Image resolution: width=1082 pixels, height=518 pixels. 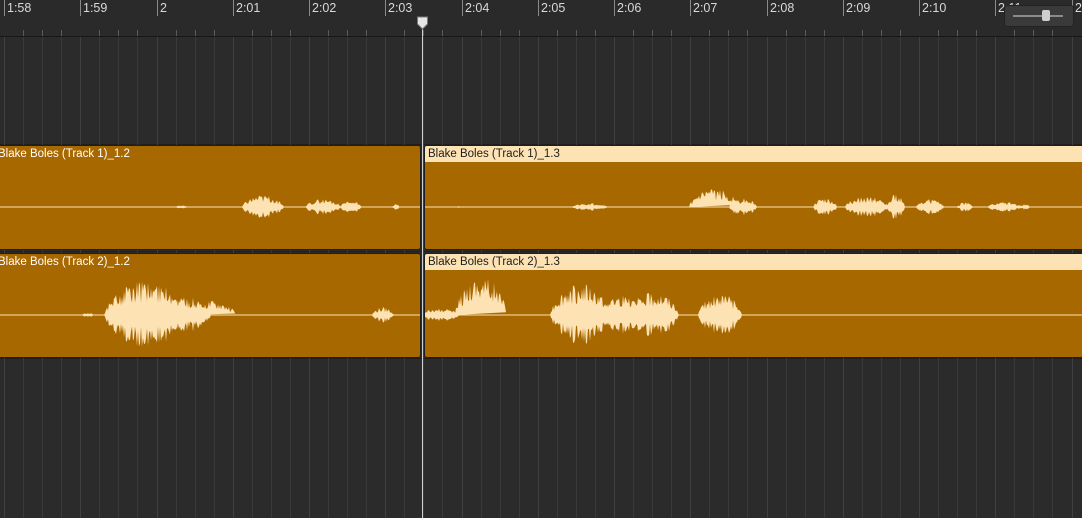 I want to click on ruler-time-label: 2:05, so click(x=553, y=8).